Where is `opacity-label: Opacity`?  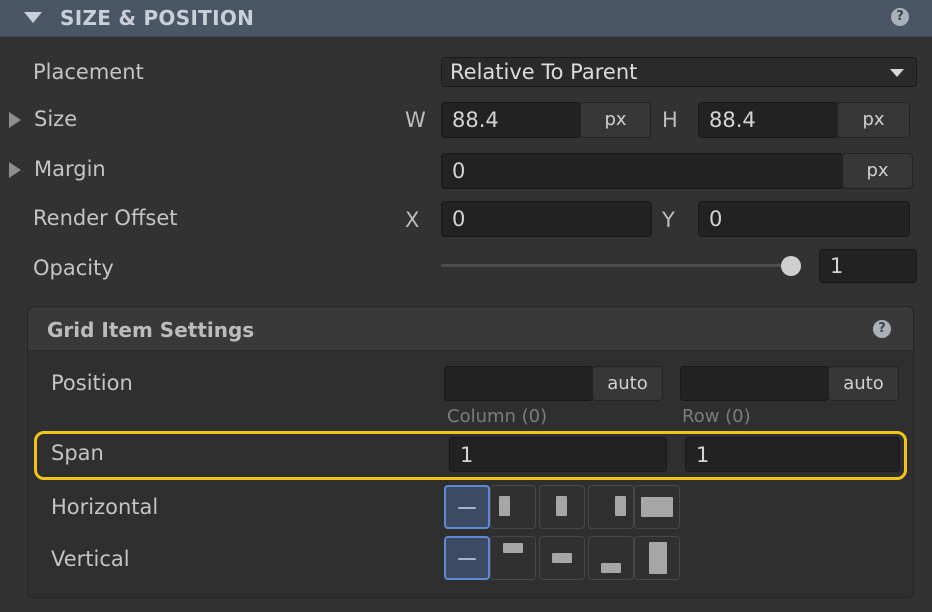 opacity-label: Opacity is located at coordinates (73, 268).